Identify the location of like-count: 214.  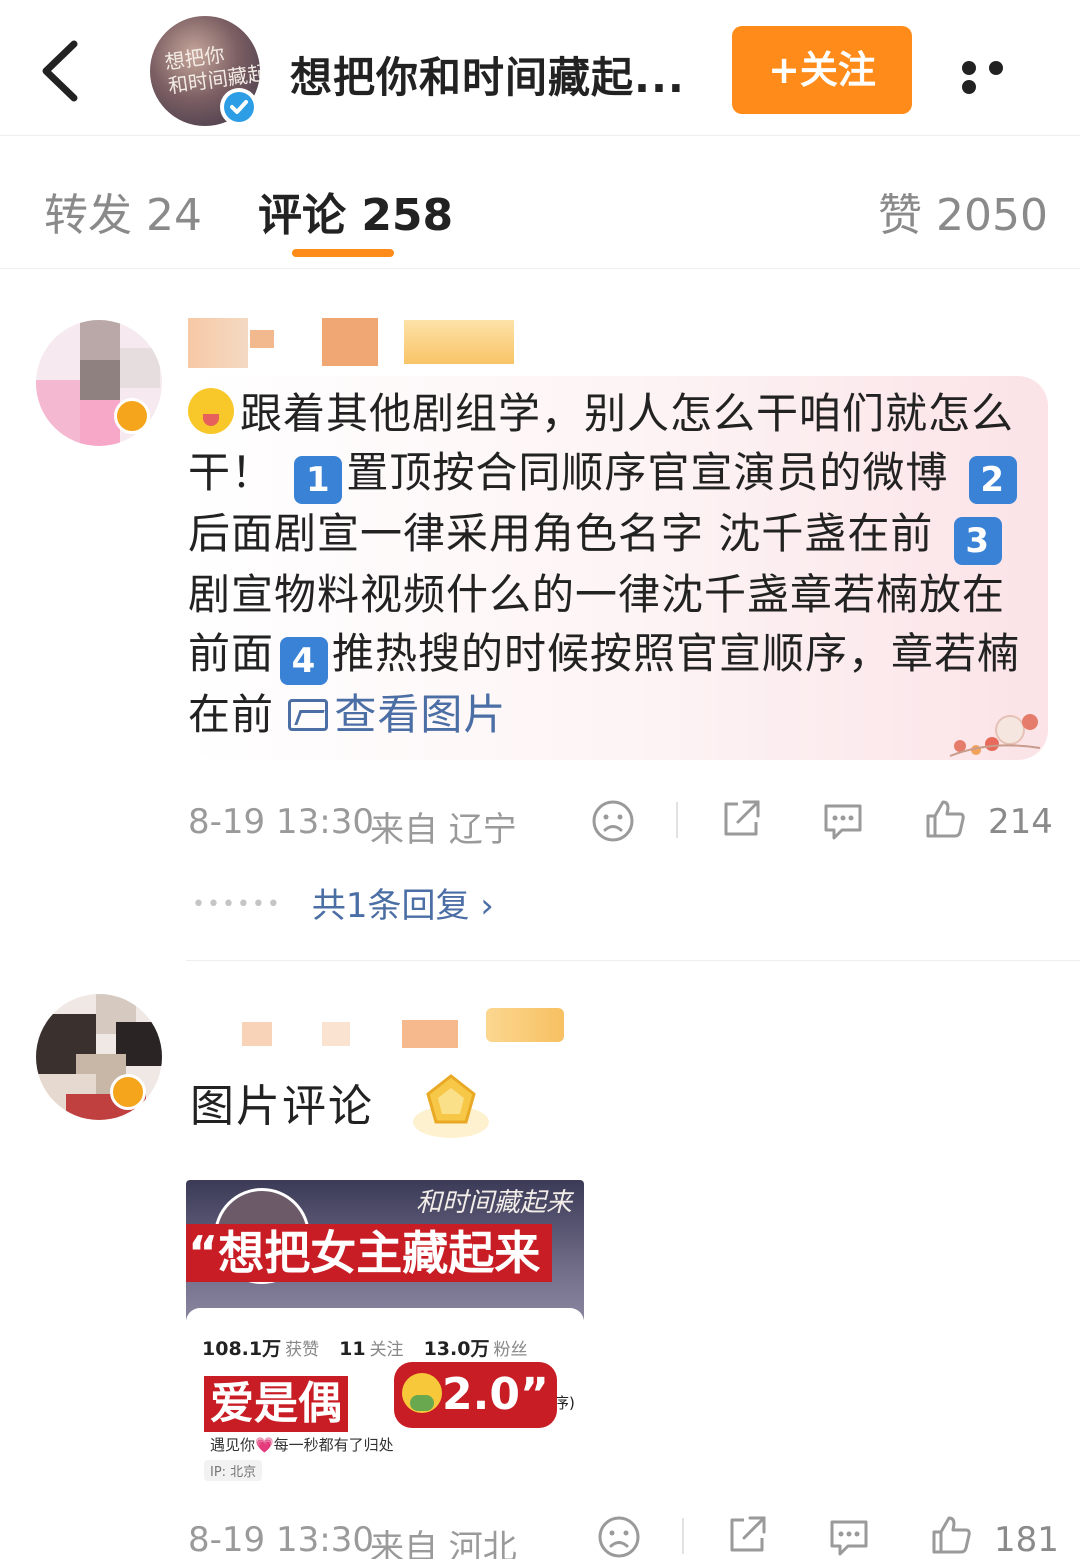
(1020, 822).